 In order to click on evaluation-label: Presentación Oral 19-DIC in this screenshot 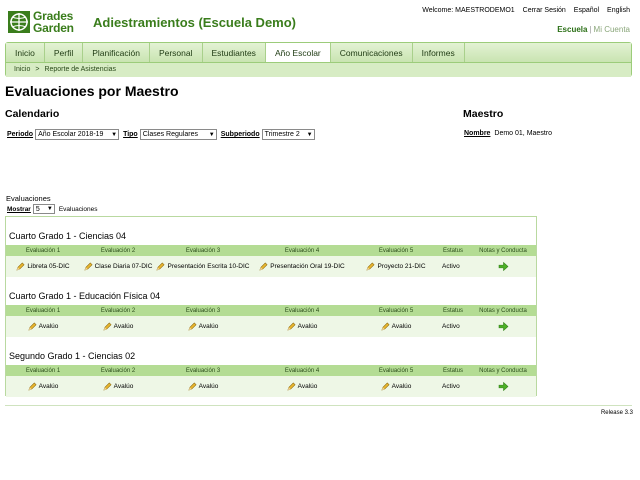, I will do `click(307, 266)`.